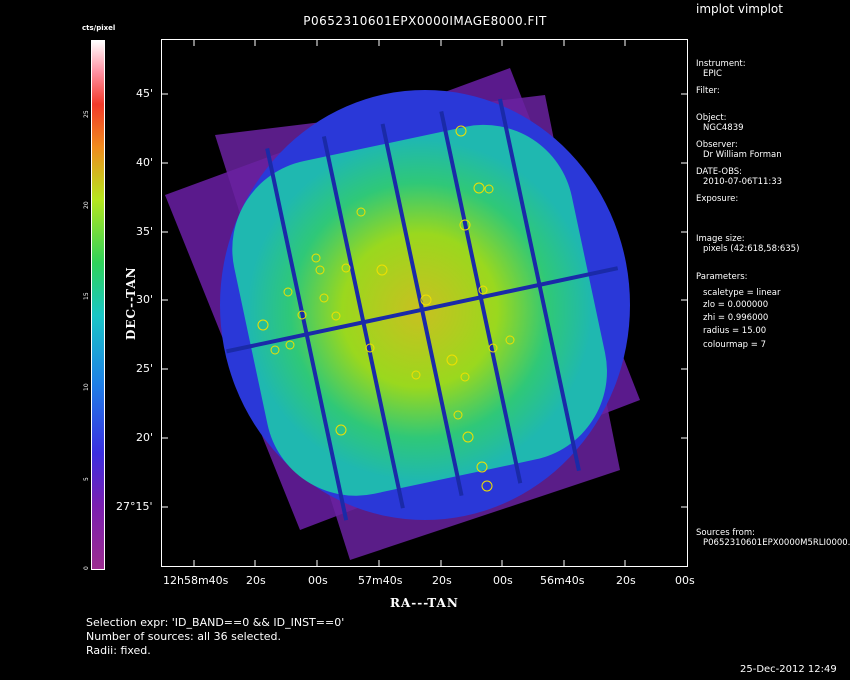 This screenshot has height=680, width=850. Describe the element at coordinates (562, 580) in the screenshot. I see `x-tick-label: 56m40s` at that location.